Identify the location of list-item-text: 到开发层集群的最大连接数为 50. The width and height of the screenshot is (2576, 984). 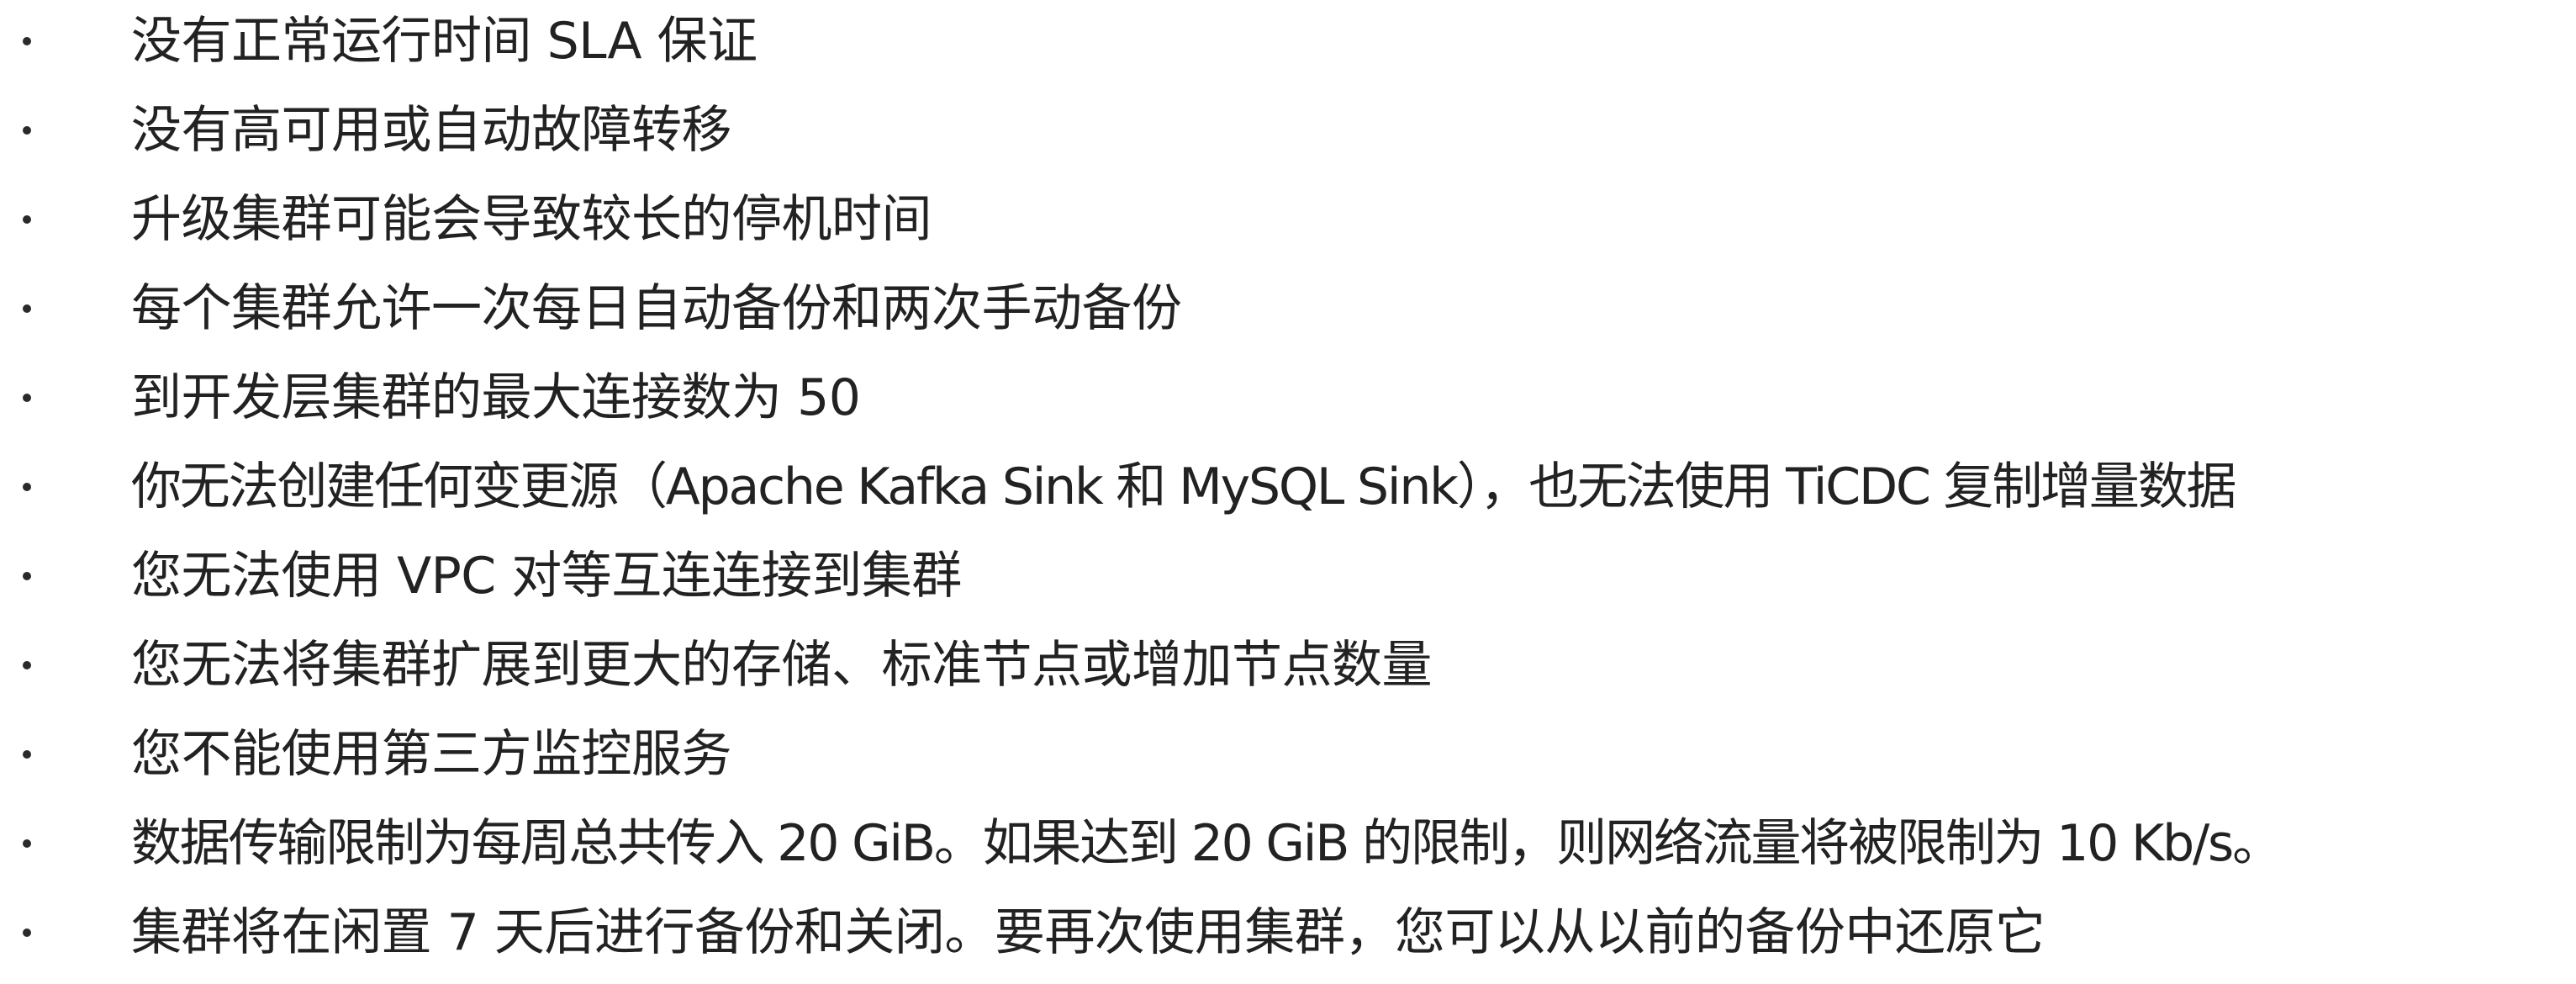
(496, 397).